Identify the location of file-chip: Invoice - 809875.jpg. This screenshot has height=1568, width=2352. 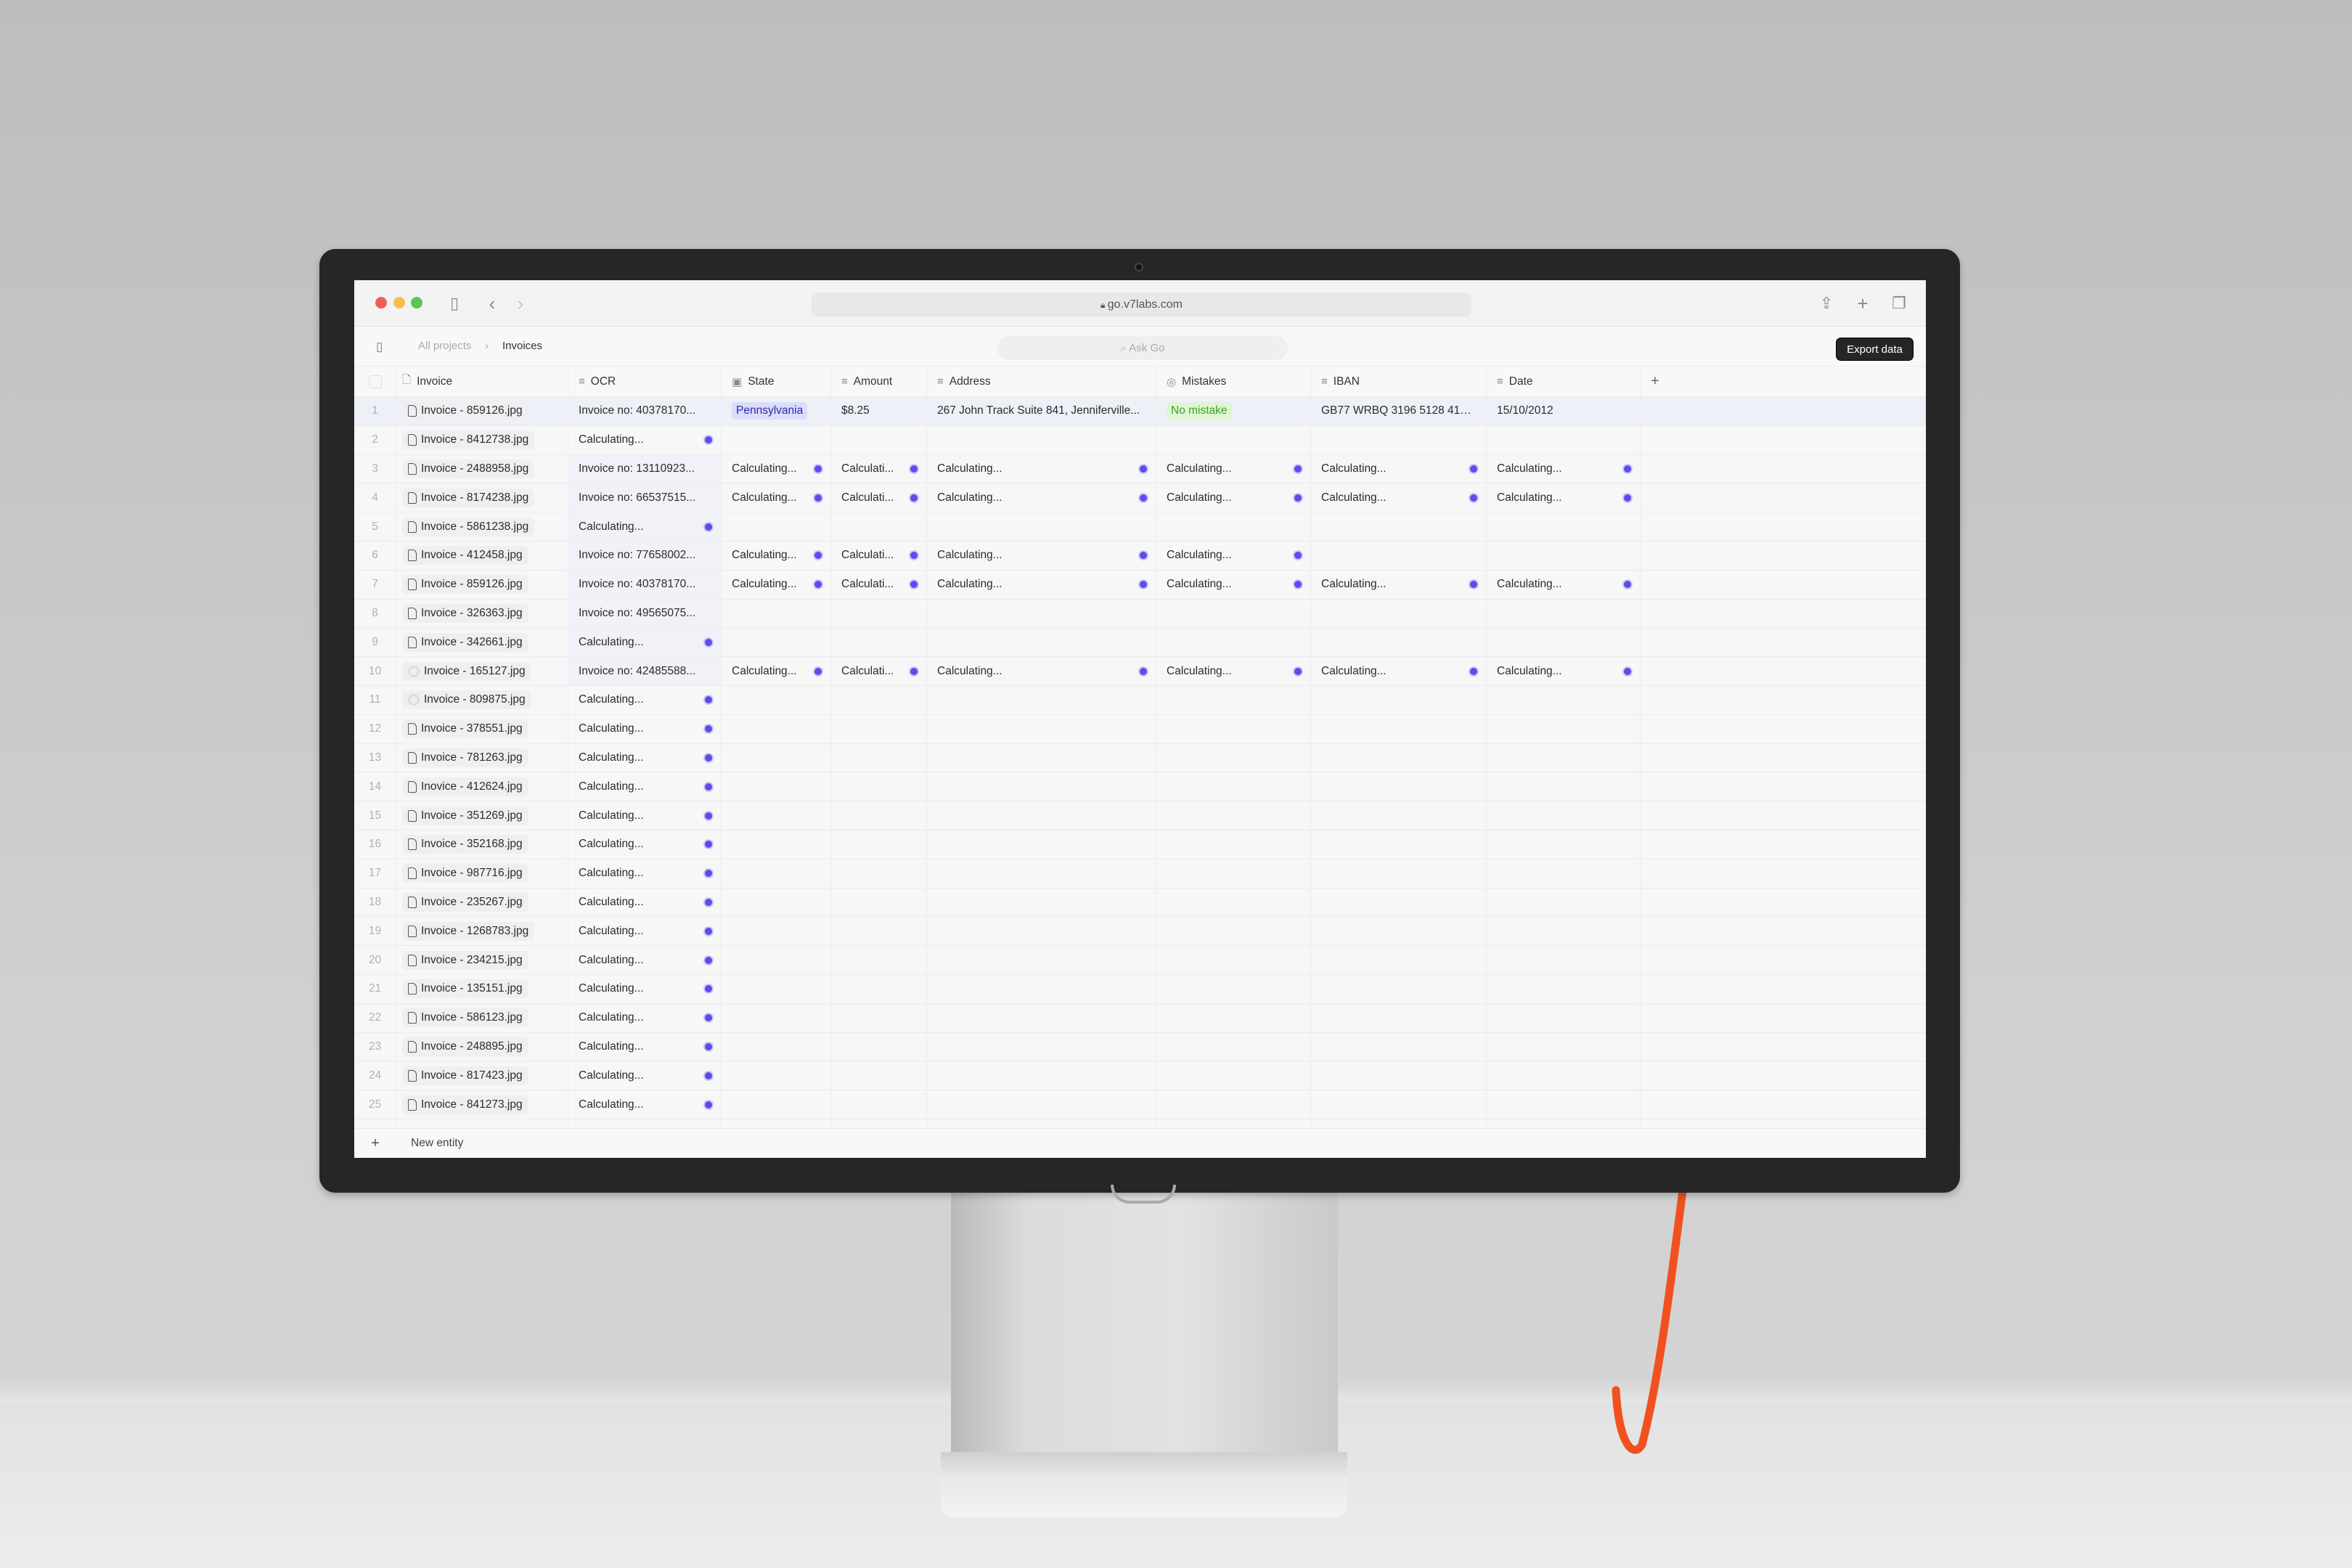
(467, 700).